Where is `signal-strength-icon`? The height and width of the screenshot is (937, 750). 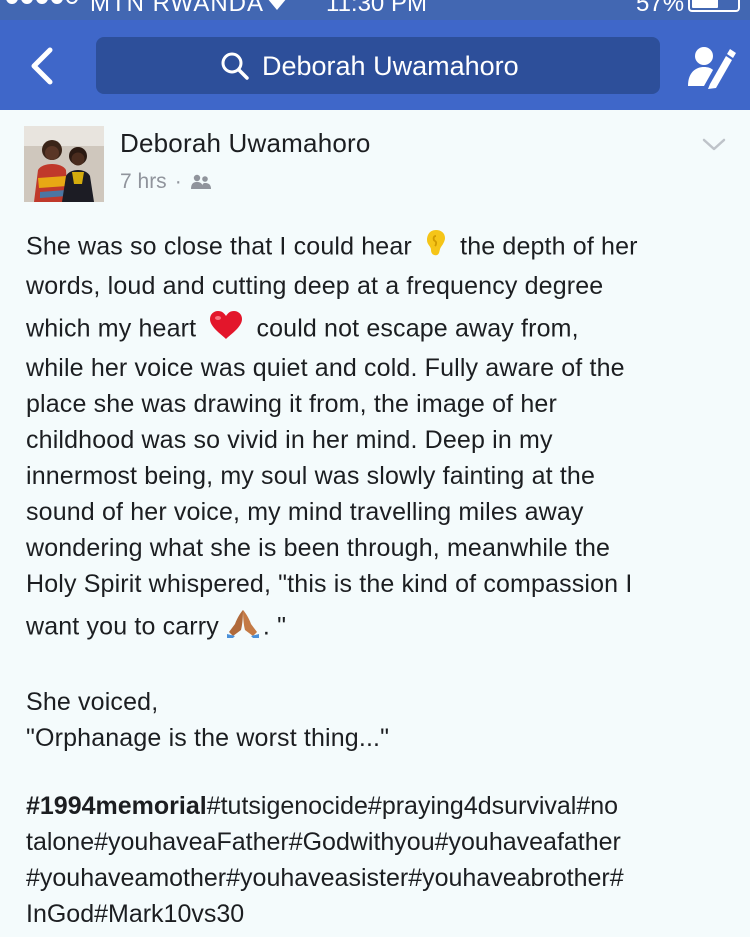
signal-strength-icon is located at coordinates (42, 2).